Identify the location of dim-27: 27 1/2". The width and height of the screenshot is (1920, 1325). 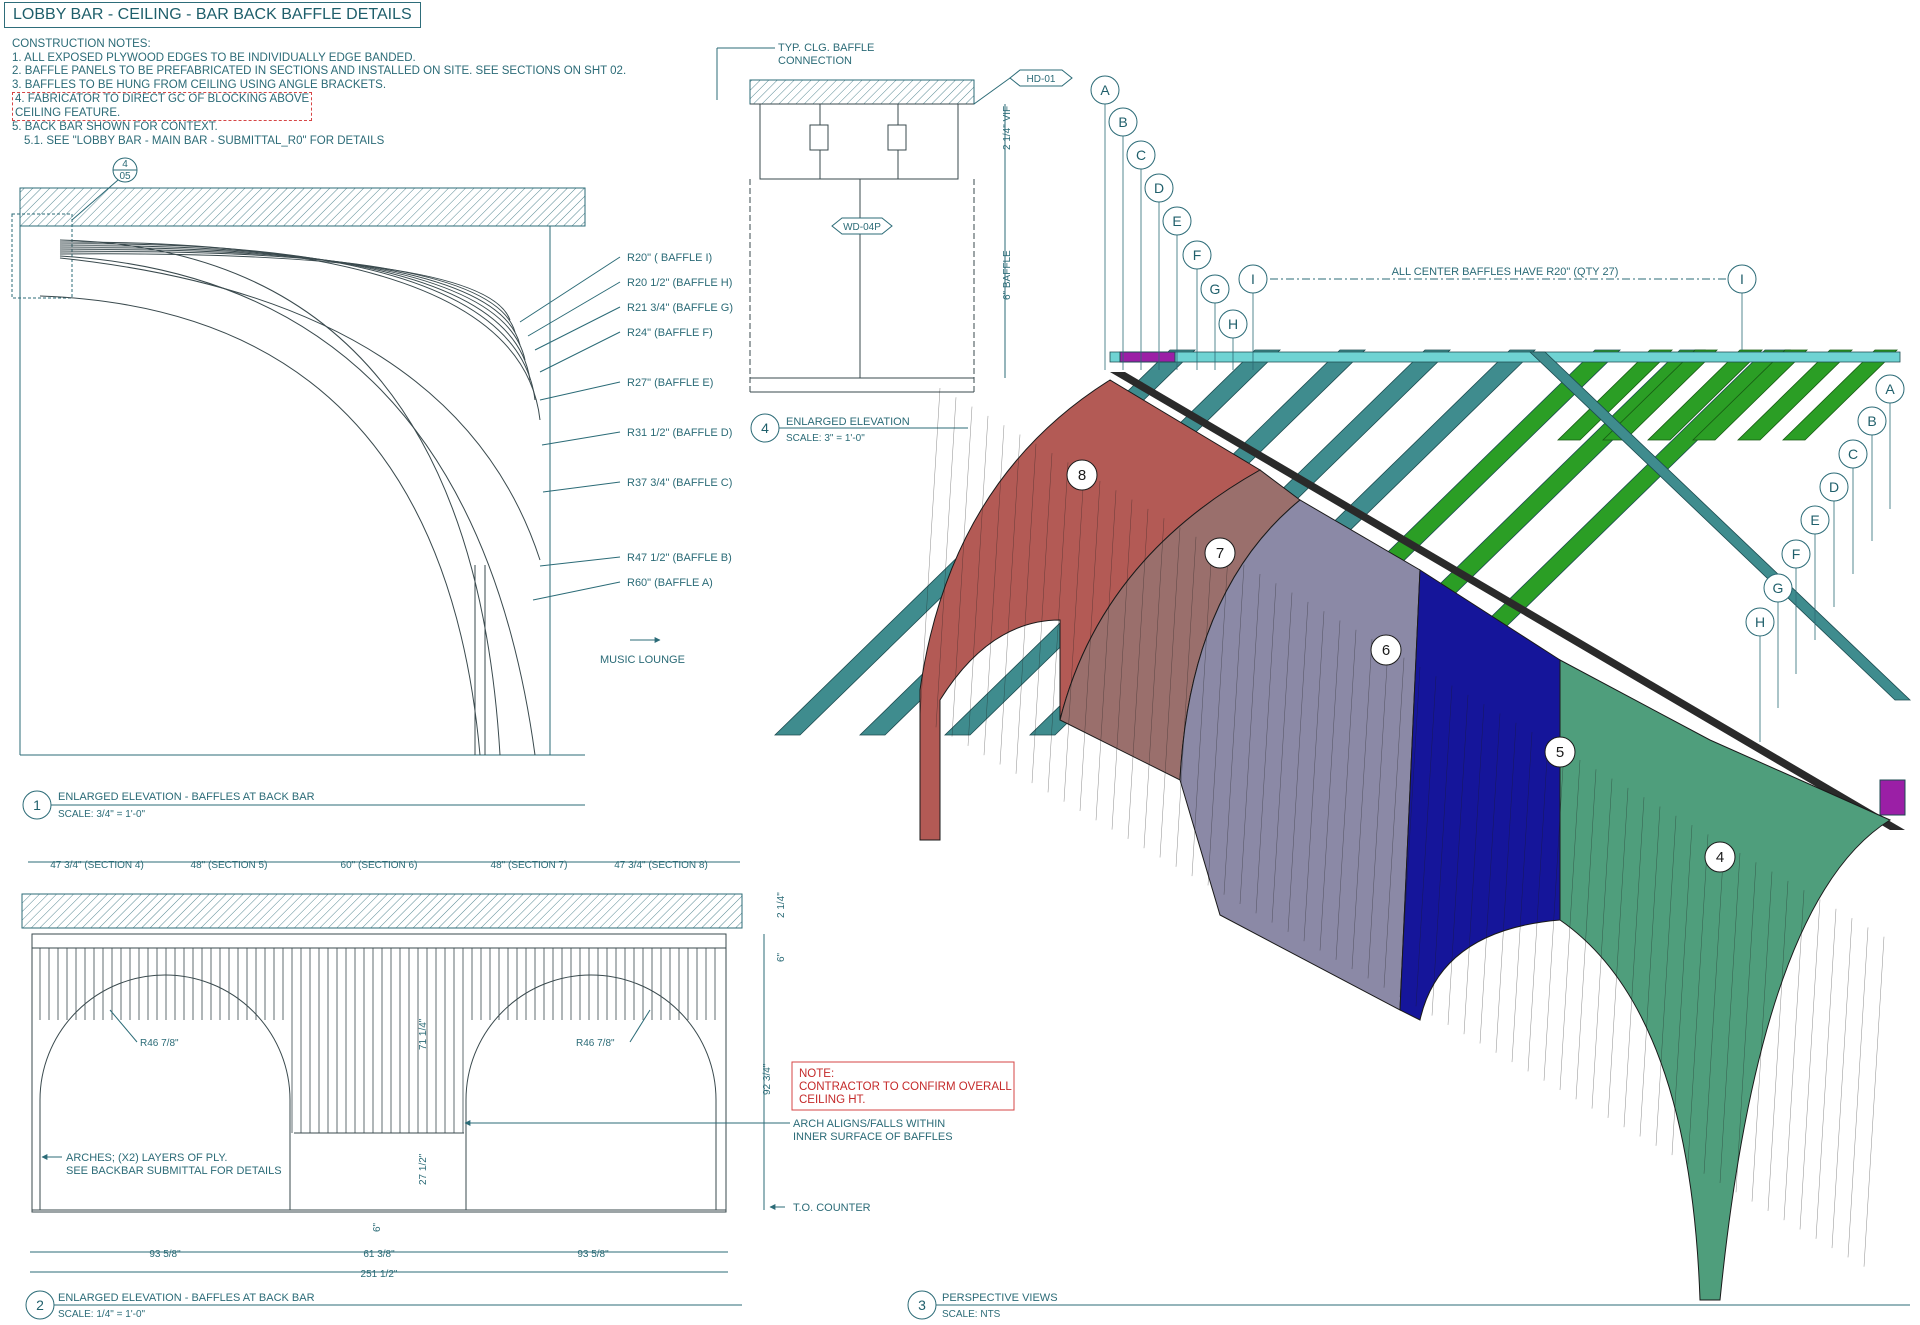
(423, 1169).